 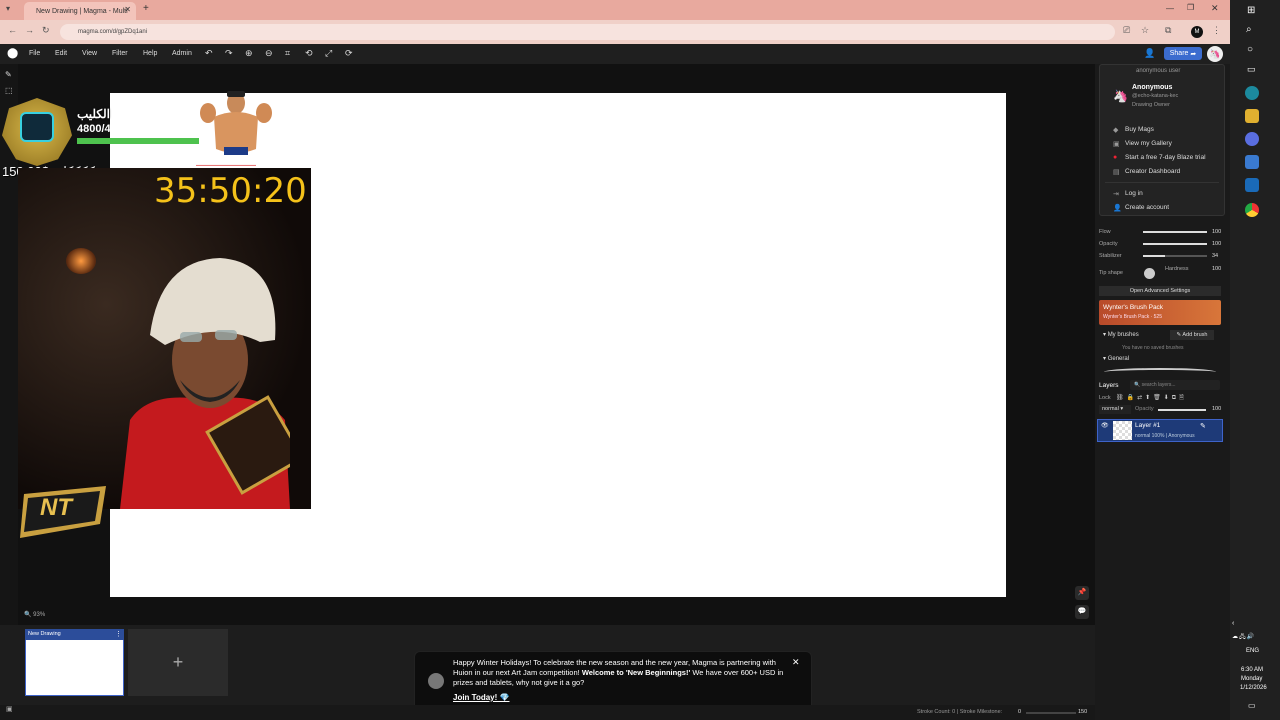 I want to click on add-brush-button: ✎ Add brush, so click(x=1192, y=335).